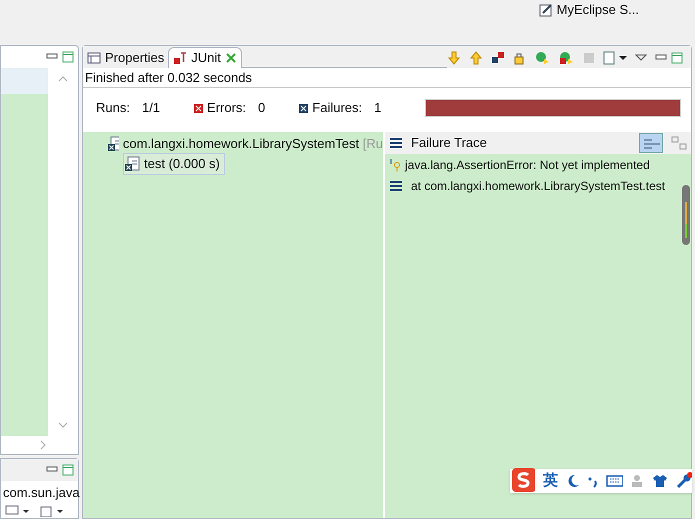 The height and width of the screenshot is (519, 695). Describe the element at coordinates (641, 58) in the screenshot. I see `view-menu-icon` at that location.